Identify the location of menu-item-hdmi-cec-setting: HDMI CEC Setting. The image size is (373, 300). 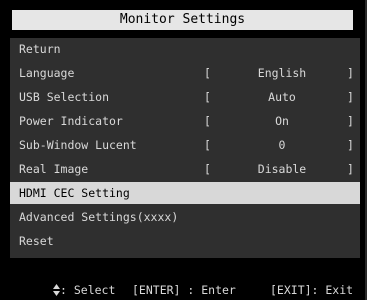
(185, 193).